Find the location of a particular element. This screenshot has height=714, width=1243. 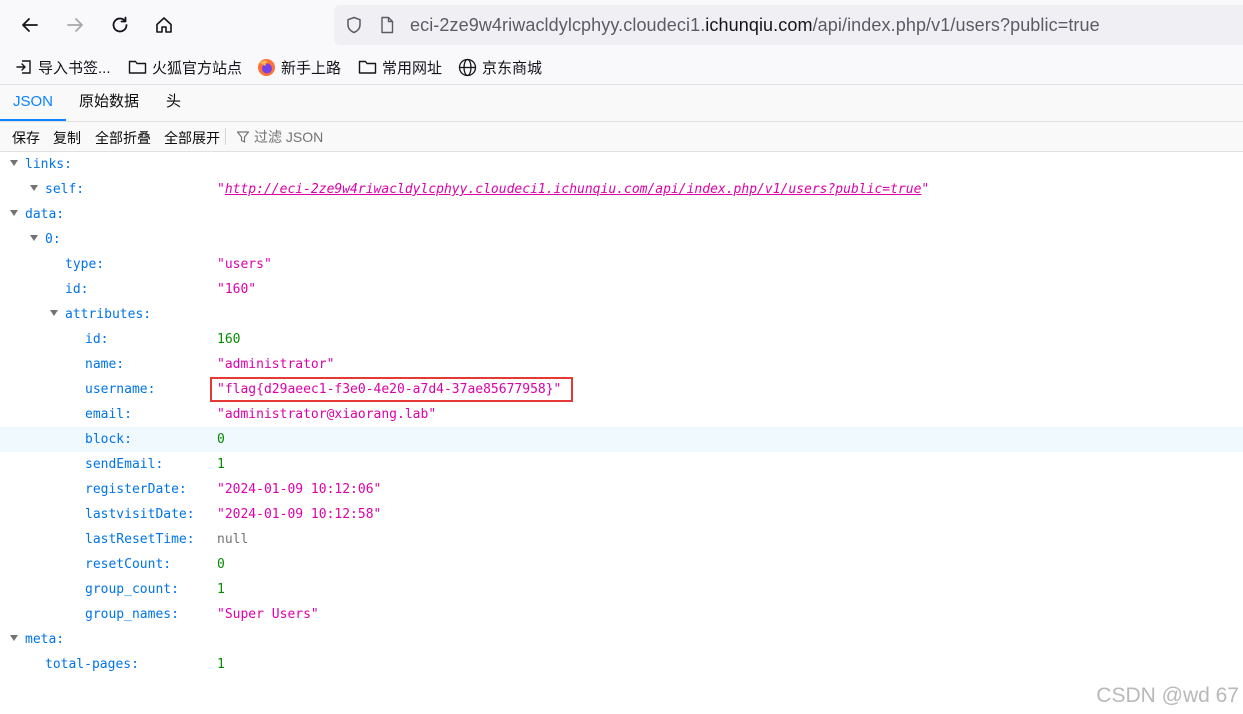

json-value: "Super Users" is located at coordinates (268, 614).